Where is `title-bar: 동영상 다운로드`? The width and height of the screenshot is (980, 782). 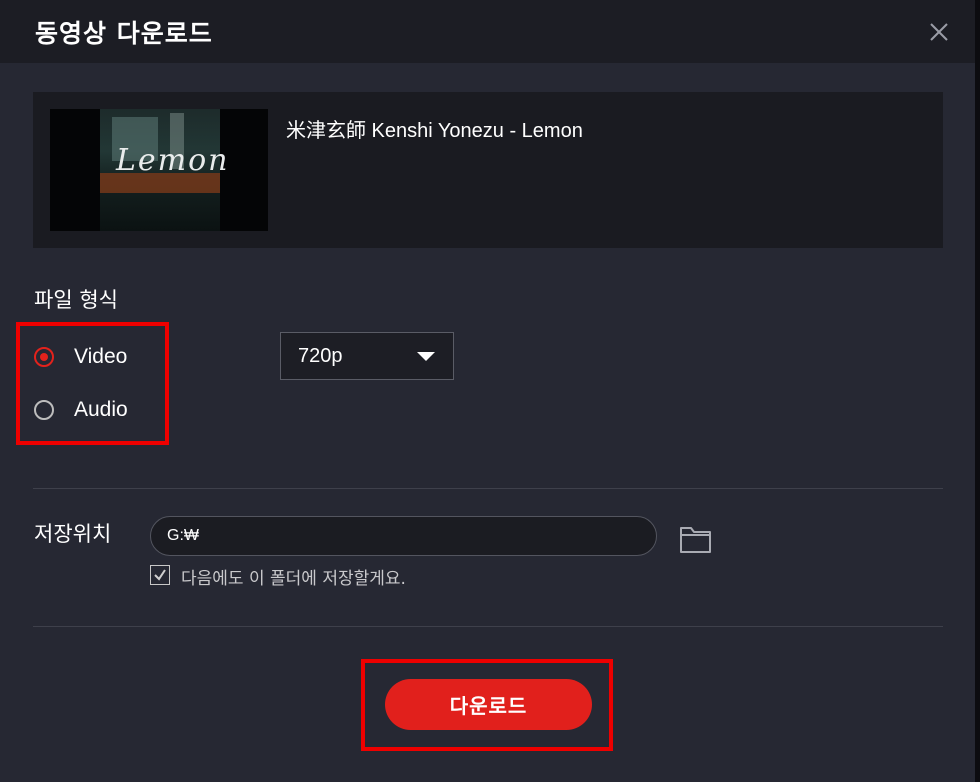 title-bar: 동영상 다운로드 is located at coordinates (487, 31).